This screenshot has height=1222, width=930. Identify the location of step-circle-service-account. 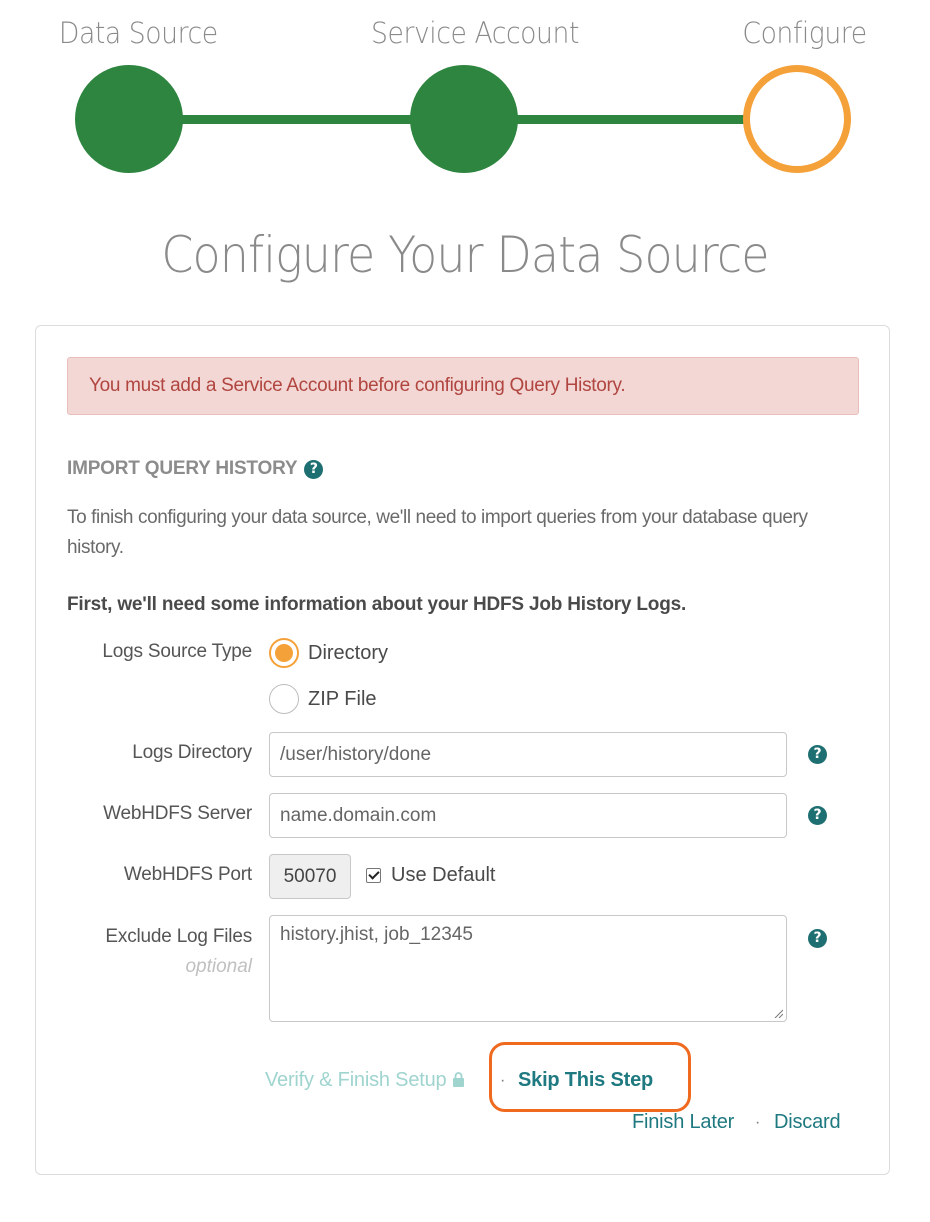
(464, 119).